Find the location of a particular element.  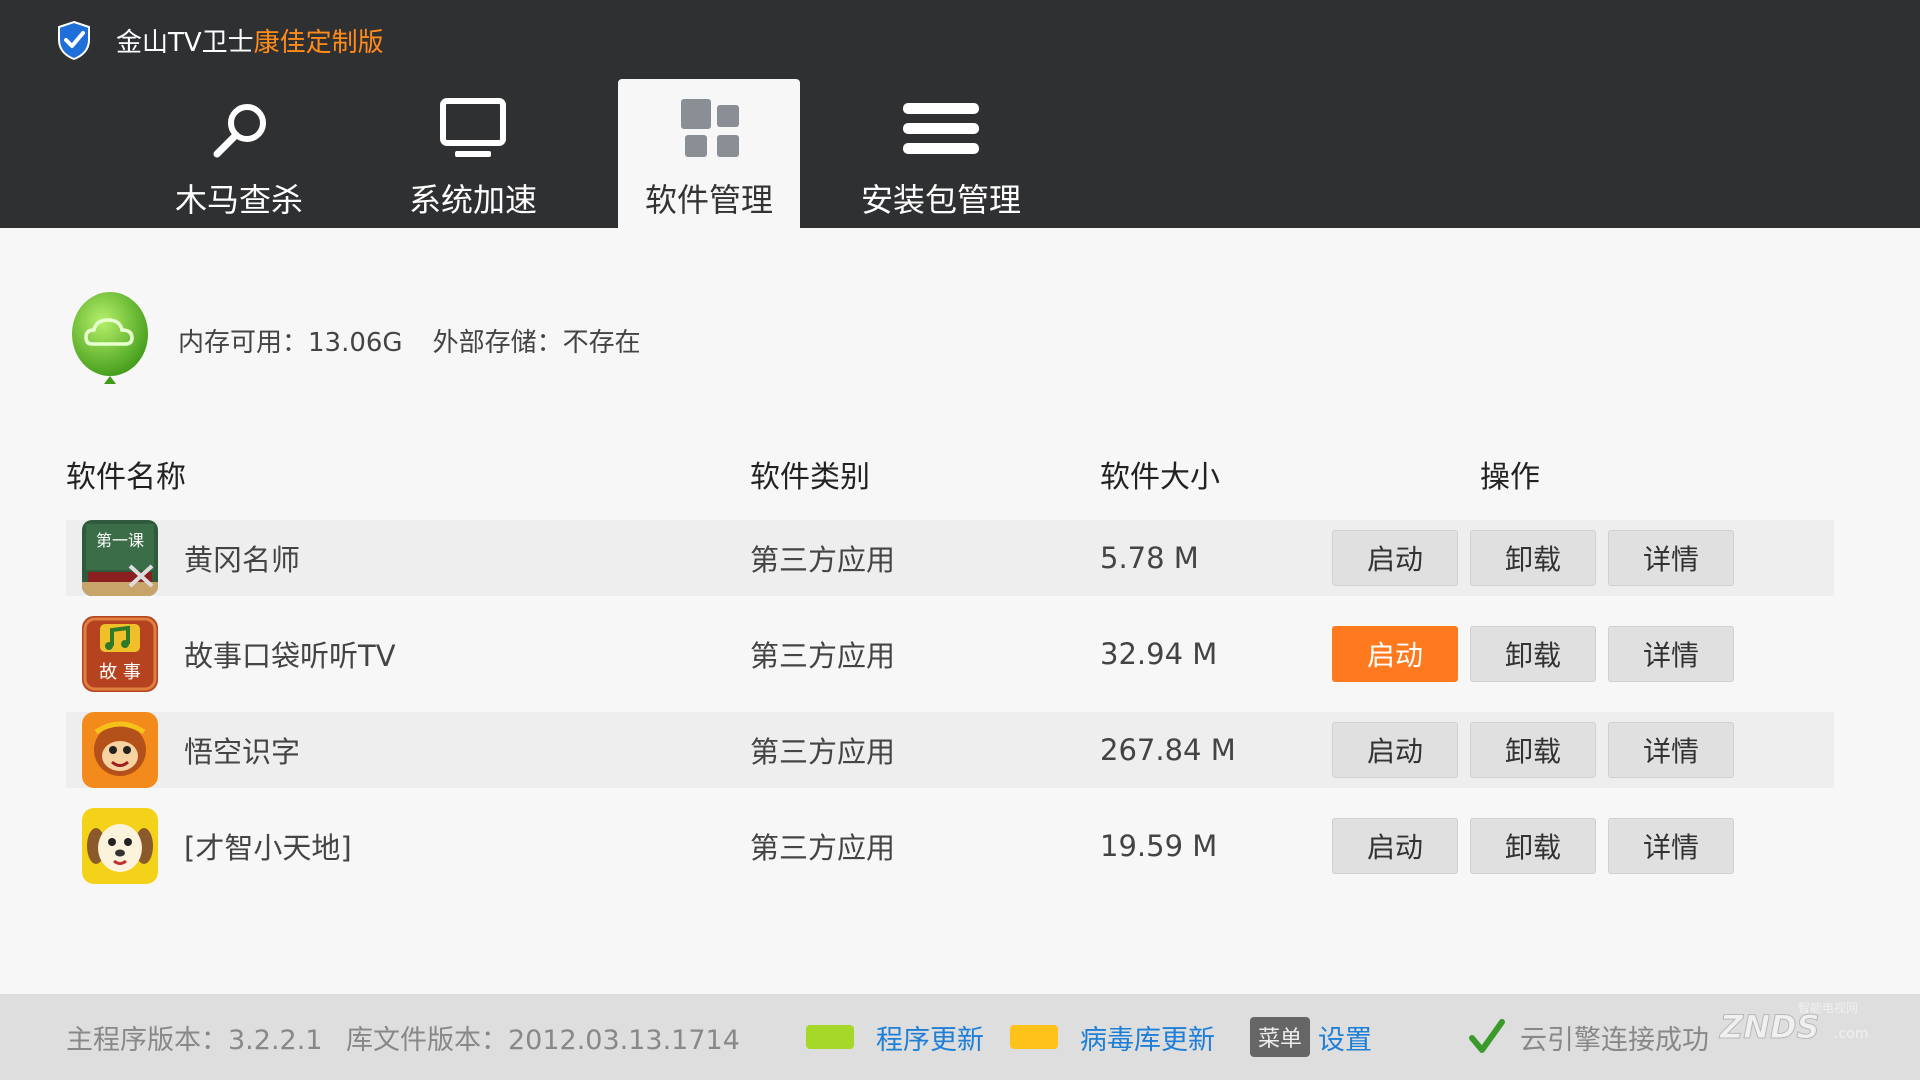

external-storage: 外部存储：不存在 is located at coordinates (536, 342).